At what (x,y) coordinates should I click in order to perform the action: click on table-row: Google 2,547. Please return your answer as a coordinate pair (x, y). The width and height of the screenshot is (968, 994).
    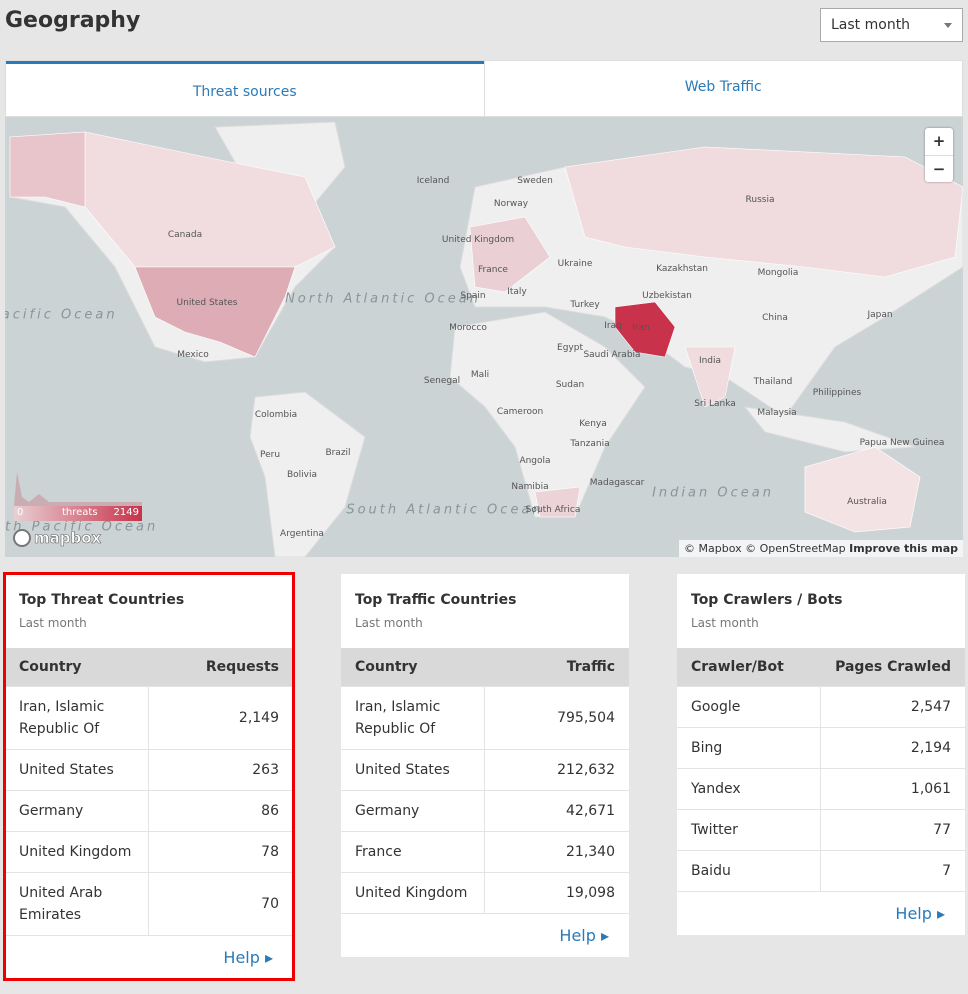
    Looking at the image, I should click on (821, 706).